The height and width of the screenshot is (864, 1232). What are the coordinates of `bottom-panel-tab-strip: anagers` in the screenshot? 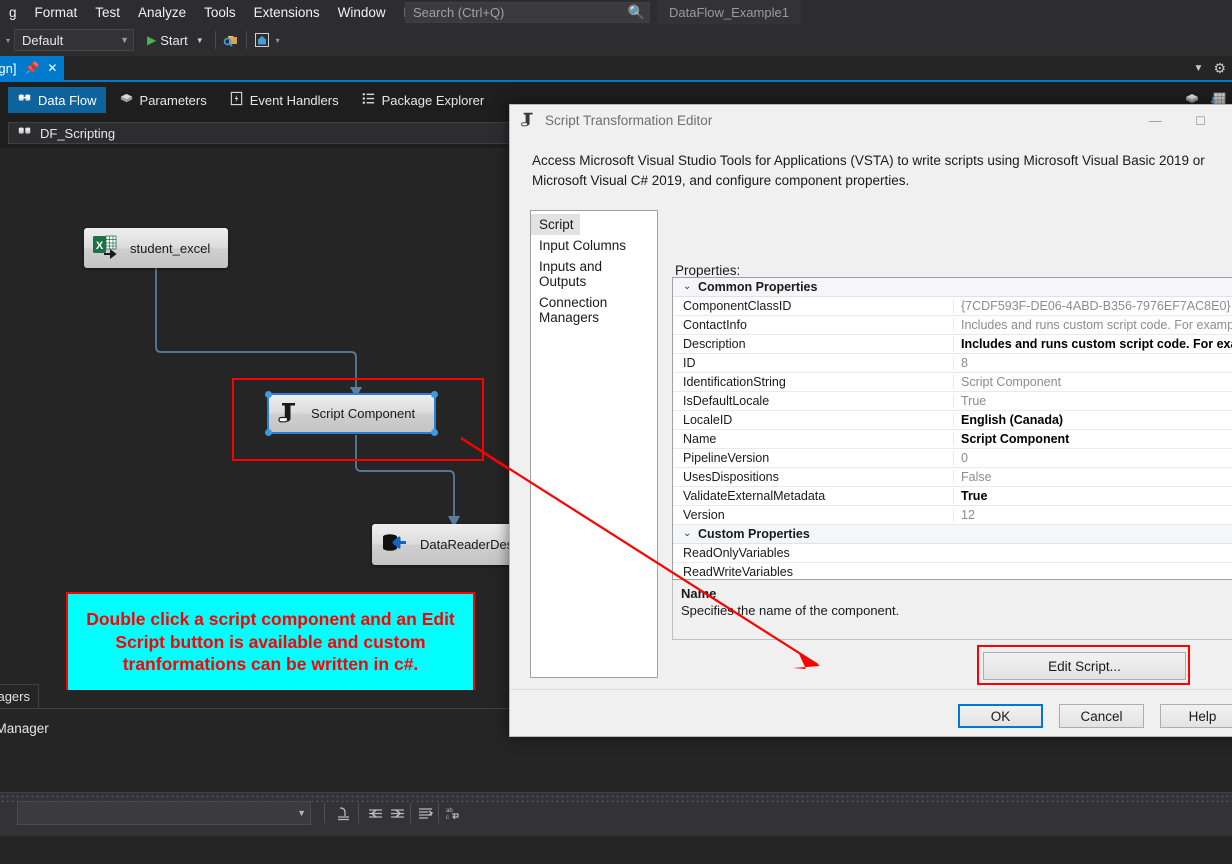 It's located at (256, 696).